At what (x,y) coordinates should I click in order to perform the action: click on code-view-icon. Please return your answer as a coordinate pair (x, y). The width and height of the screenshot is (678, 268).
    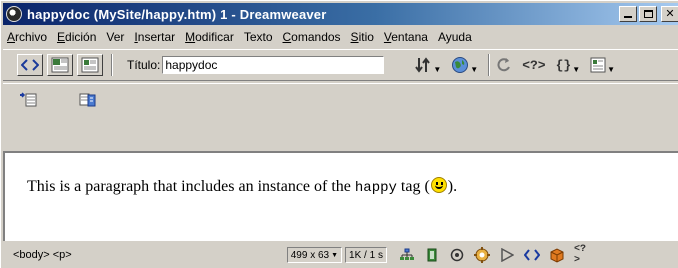
    Looking at the image, I should click on (30, 65).